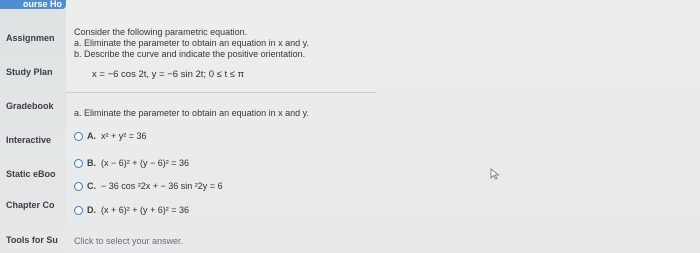 The width and height of the screenshot is (700, 253). What do you see at coordinates (221, 92) in the screenshot?
I see `divider` at bounding box center [221, 92].